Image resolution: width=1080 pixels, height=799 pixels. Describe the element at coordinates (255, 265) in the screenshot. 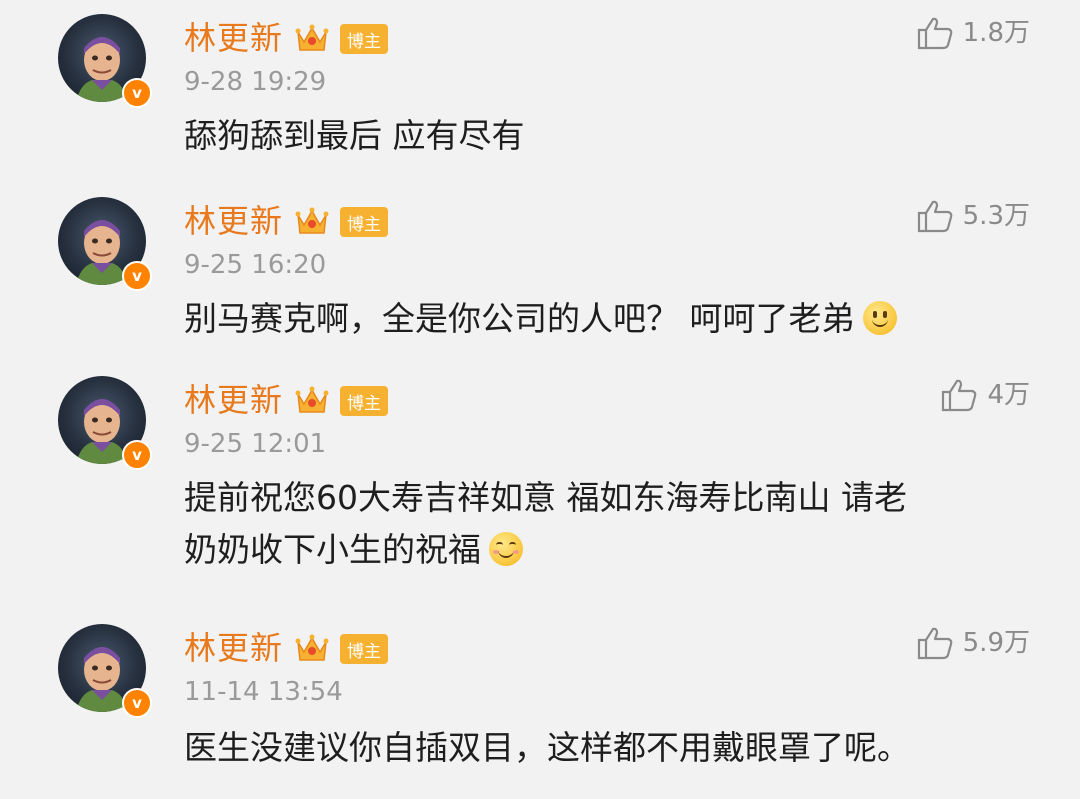

I see `timestamp: 9-25 16:20` at that location.